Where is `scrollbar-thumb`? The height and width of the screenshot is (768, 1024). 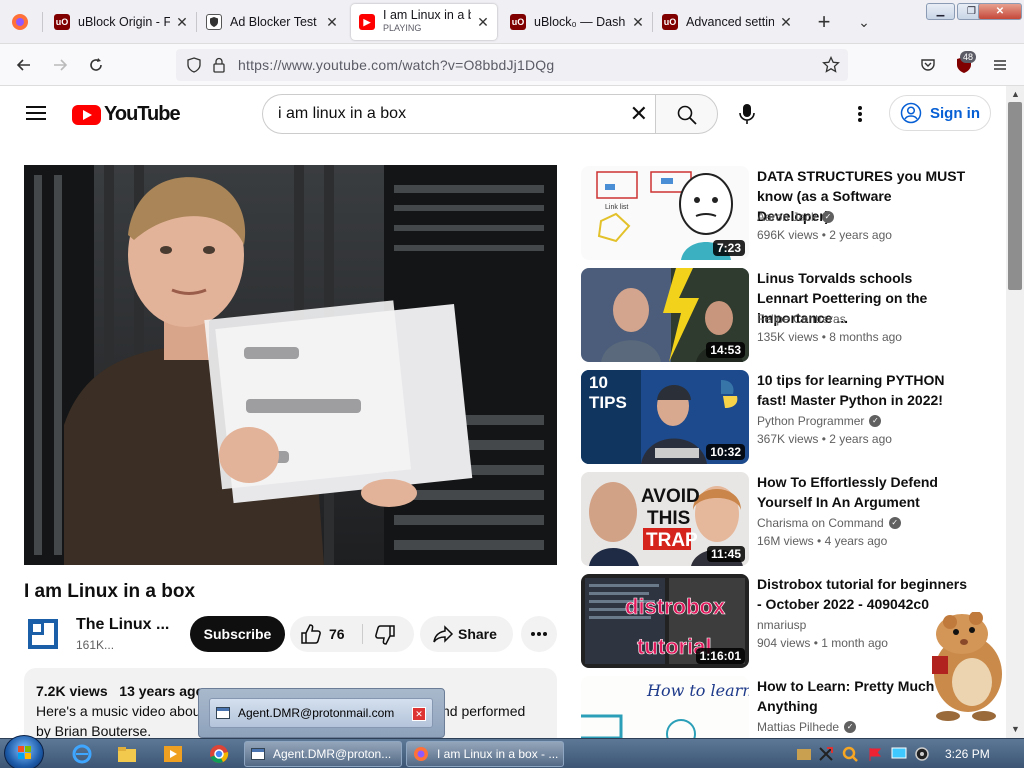 scrollbar-thumb is located at coordinates (1015, 196).